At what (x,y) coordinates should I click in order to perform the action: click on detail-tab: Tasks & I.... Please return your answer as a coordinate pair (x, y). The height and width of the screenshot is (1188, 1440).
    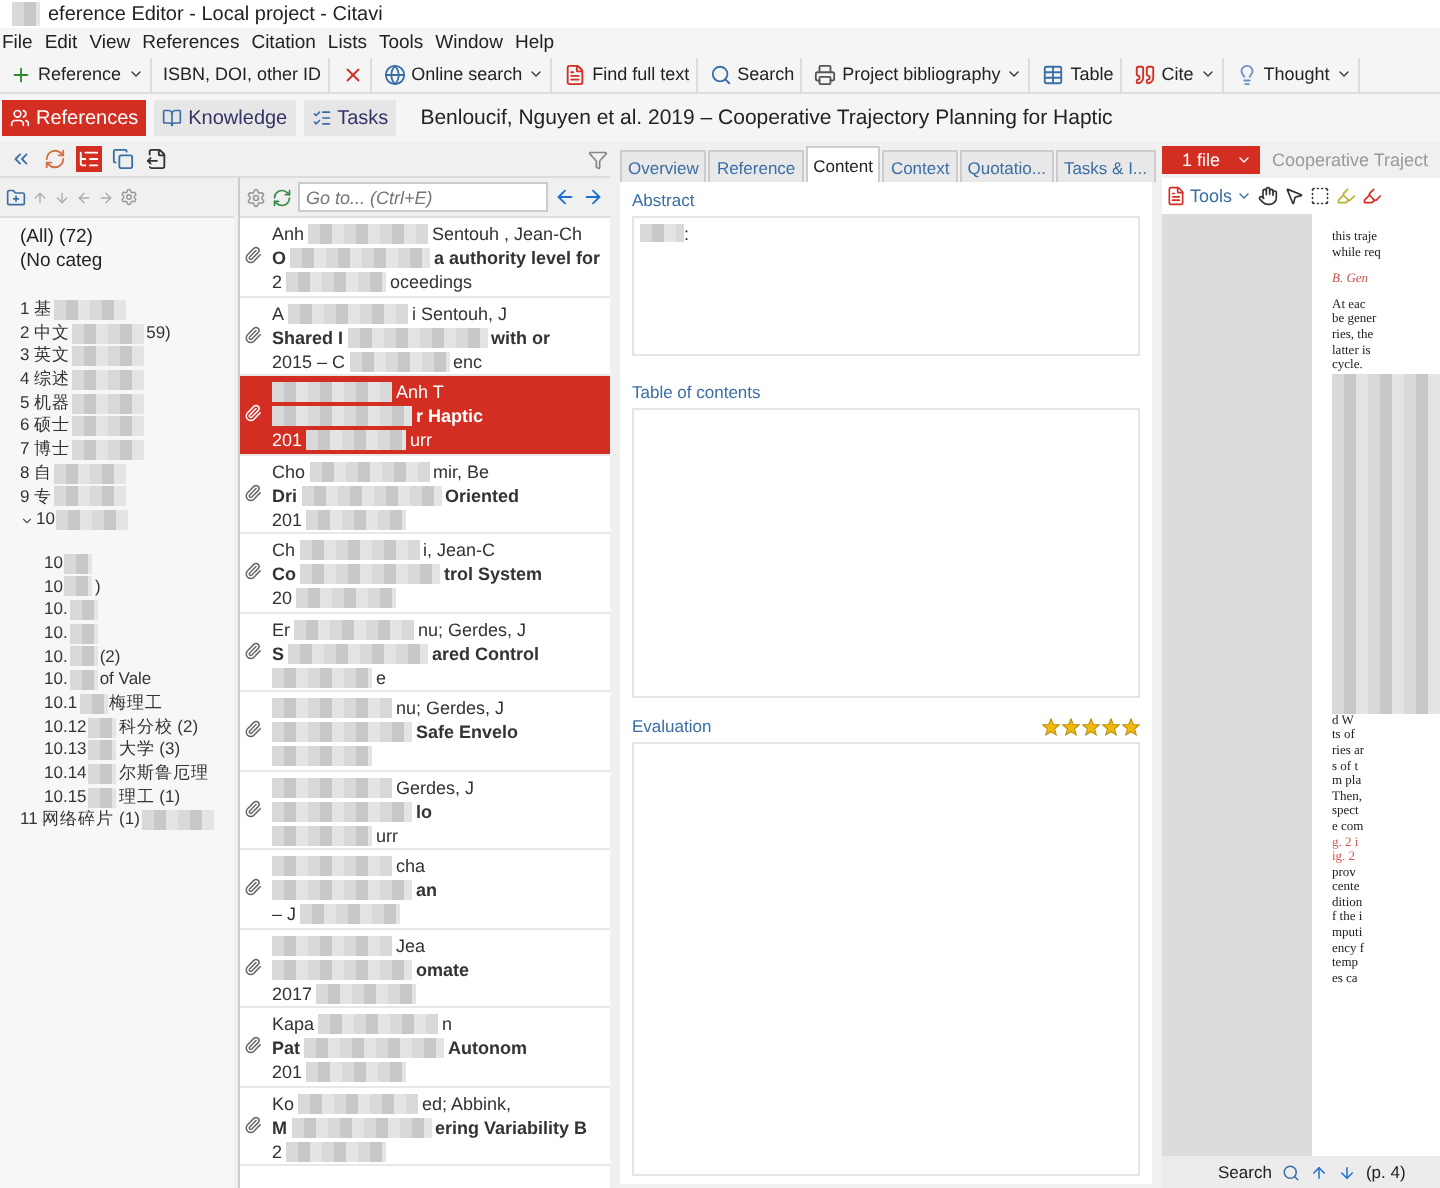
    Looking at the image, I should click on (1105, 166).